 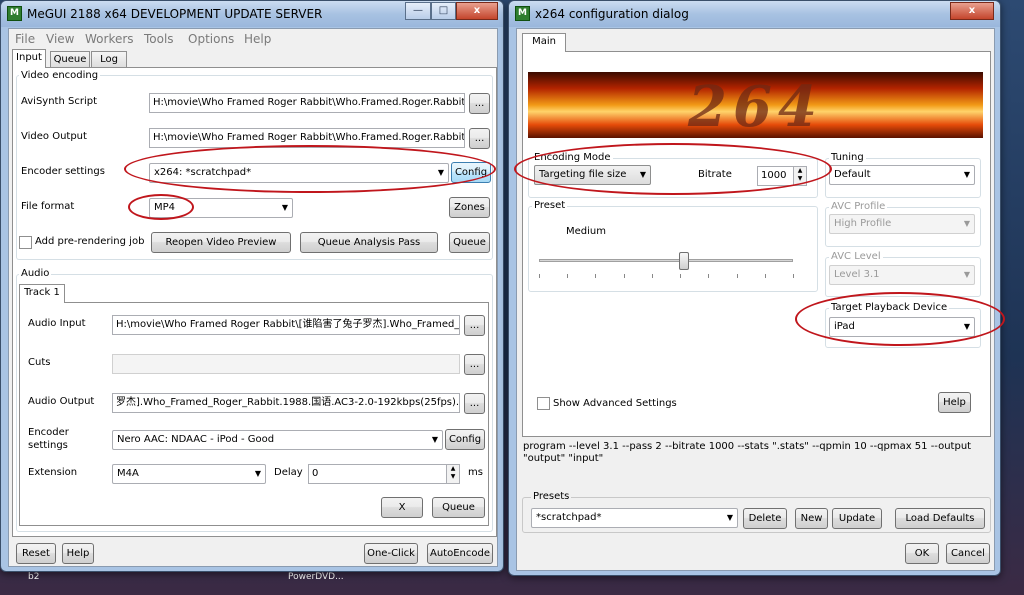 I want to click on tab-queue: Queue, so click(x=70, y=59).